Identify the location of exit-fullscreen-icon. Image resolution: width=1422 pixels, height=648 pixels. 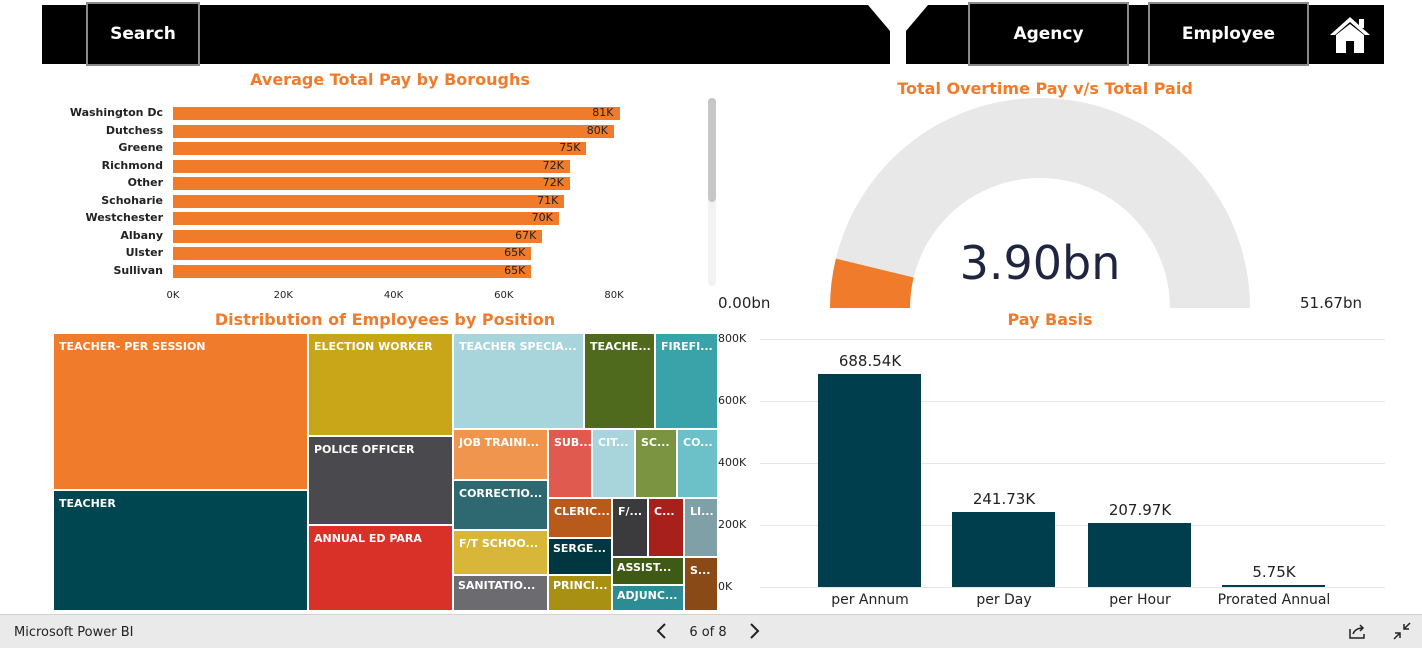
(1402, 631).